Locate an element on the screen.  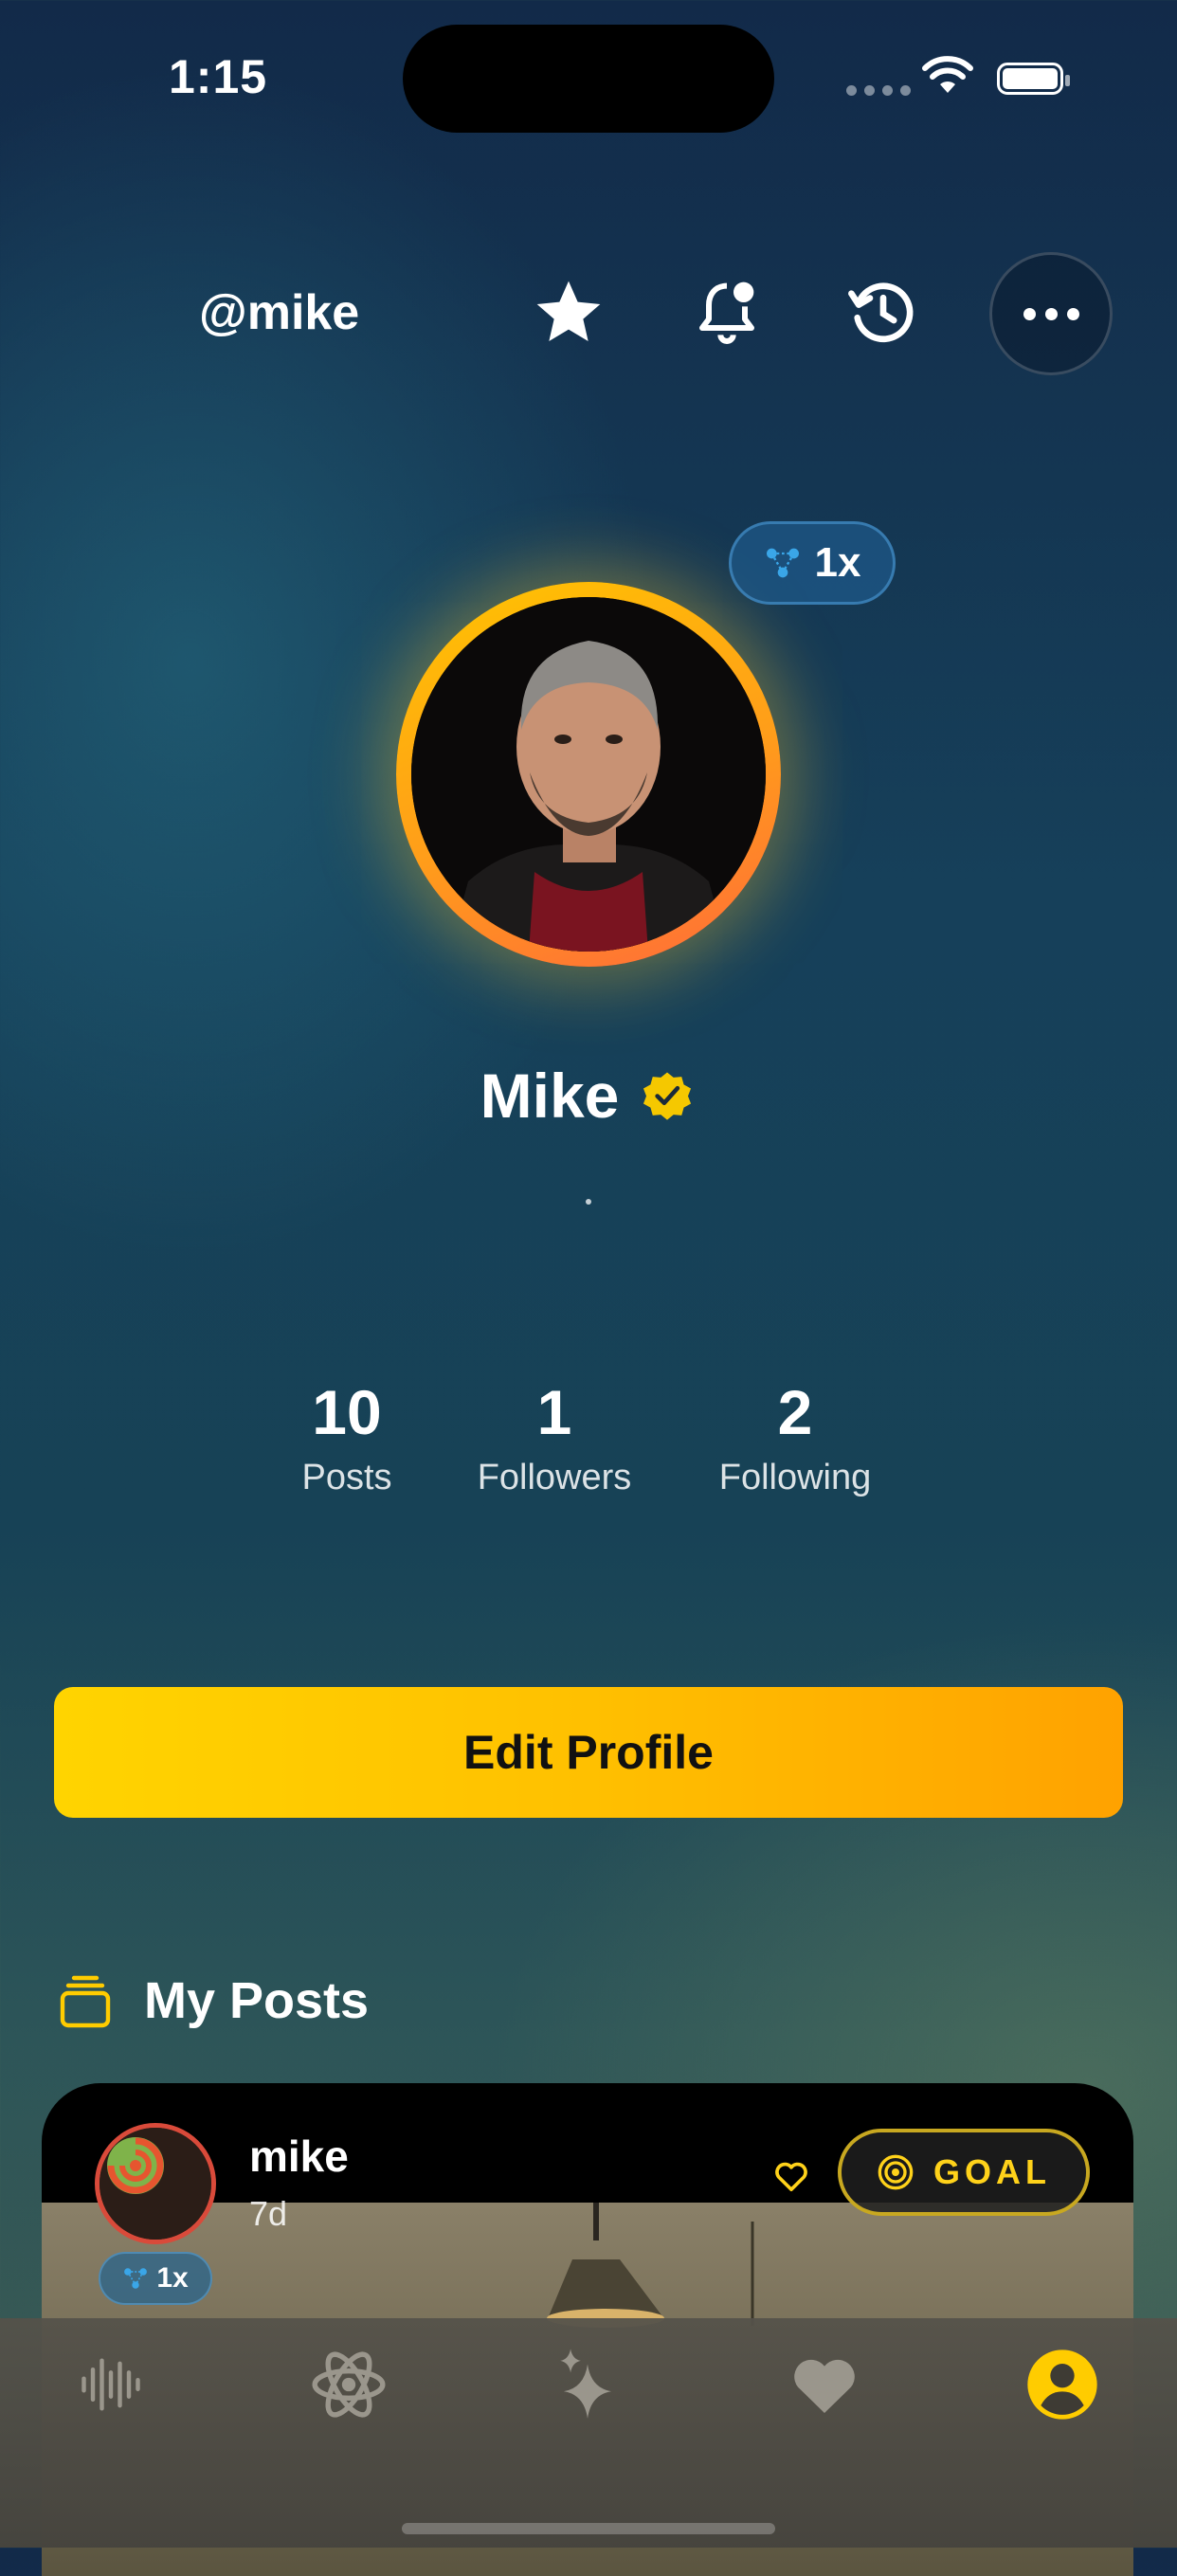
profile-name-row: Mike is located at coordinates (588, 1096).